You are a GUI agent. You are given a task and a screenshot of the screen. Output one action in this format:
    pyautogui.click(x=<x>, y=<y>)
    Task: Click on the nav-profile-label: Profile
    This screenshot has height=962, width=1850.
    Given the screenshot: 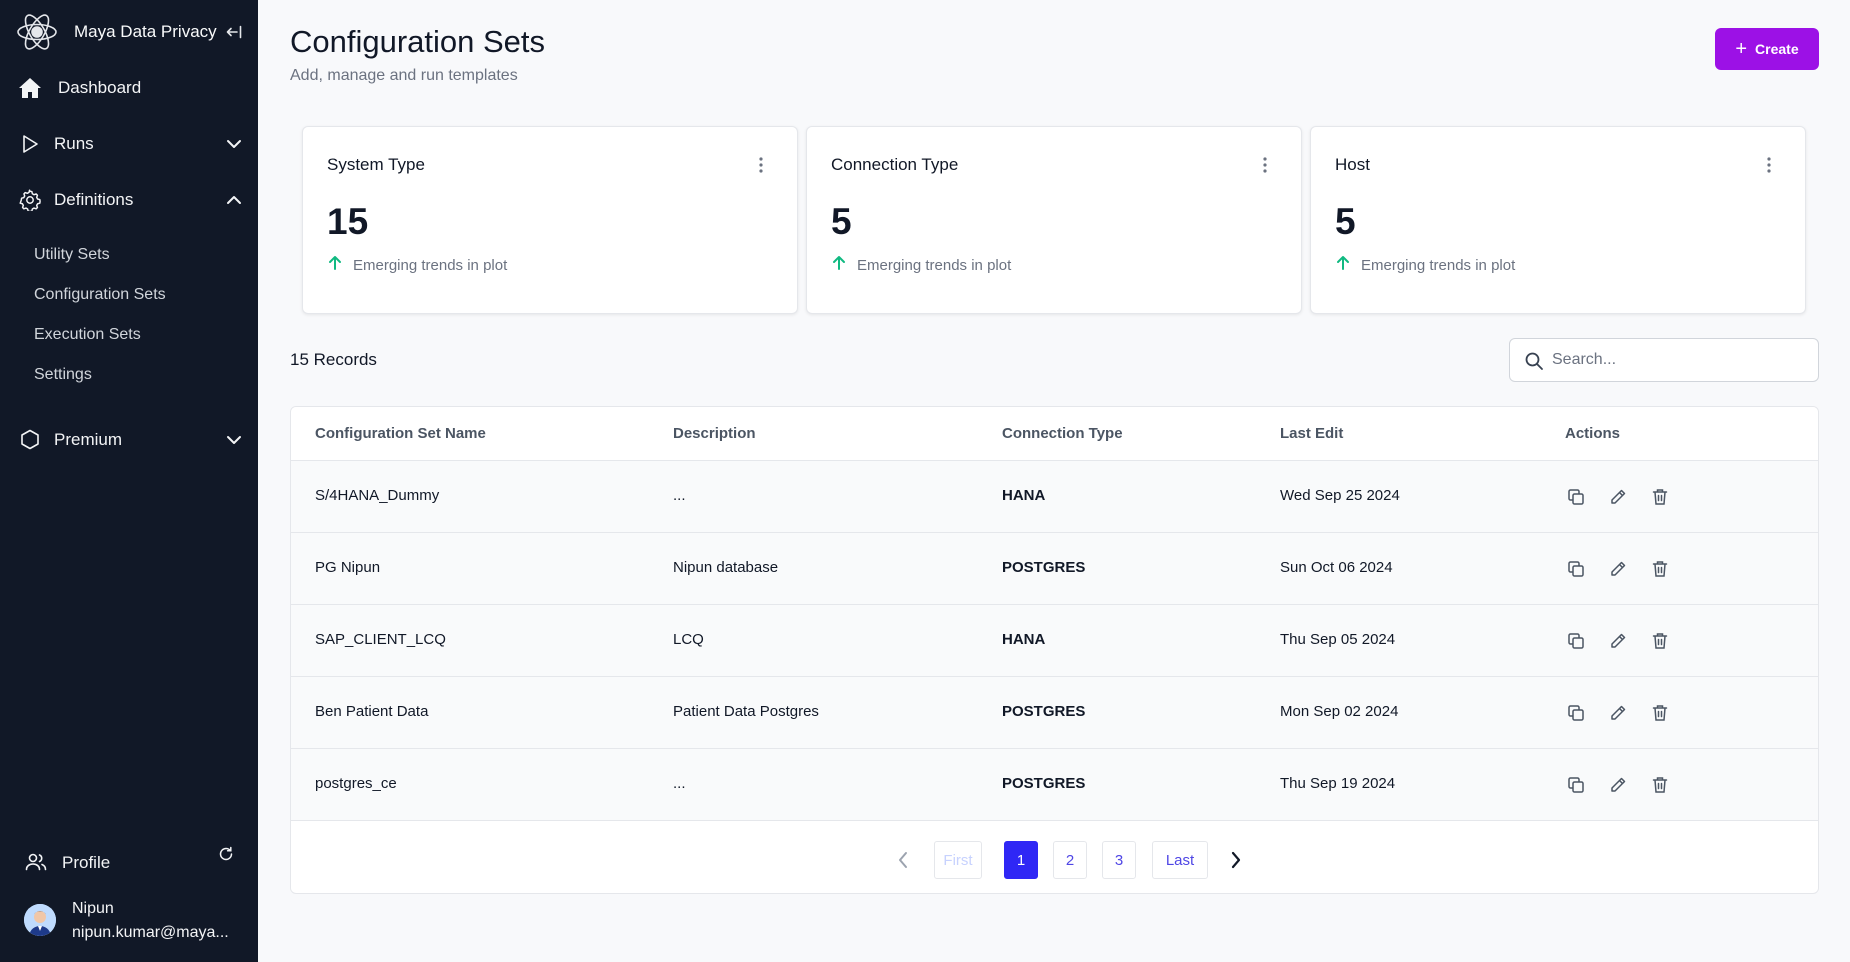 What is the action you would take?
    pyautogui.click(x=86, y=862)
    